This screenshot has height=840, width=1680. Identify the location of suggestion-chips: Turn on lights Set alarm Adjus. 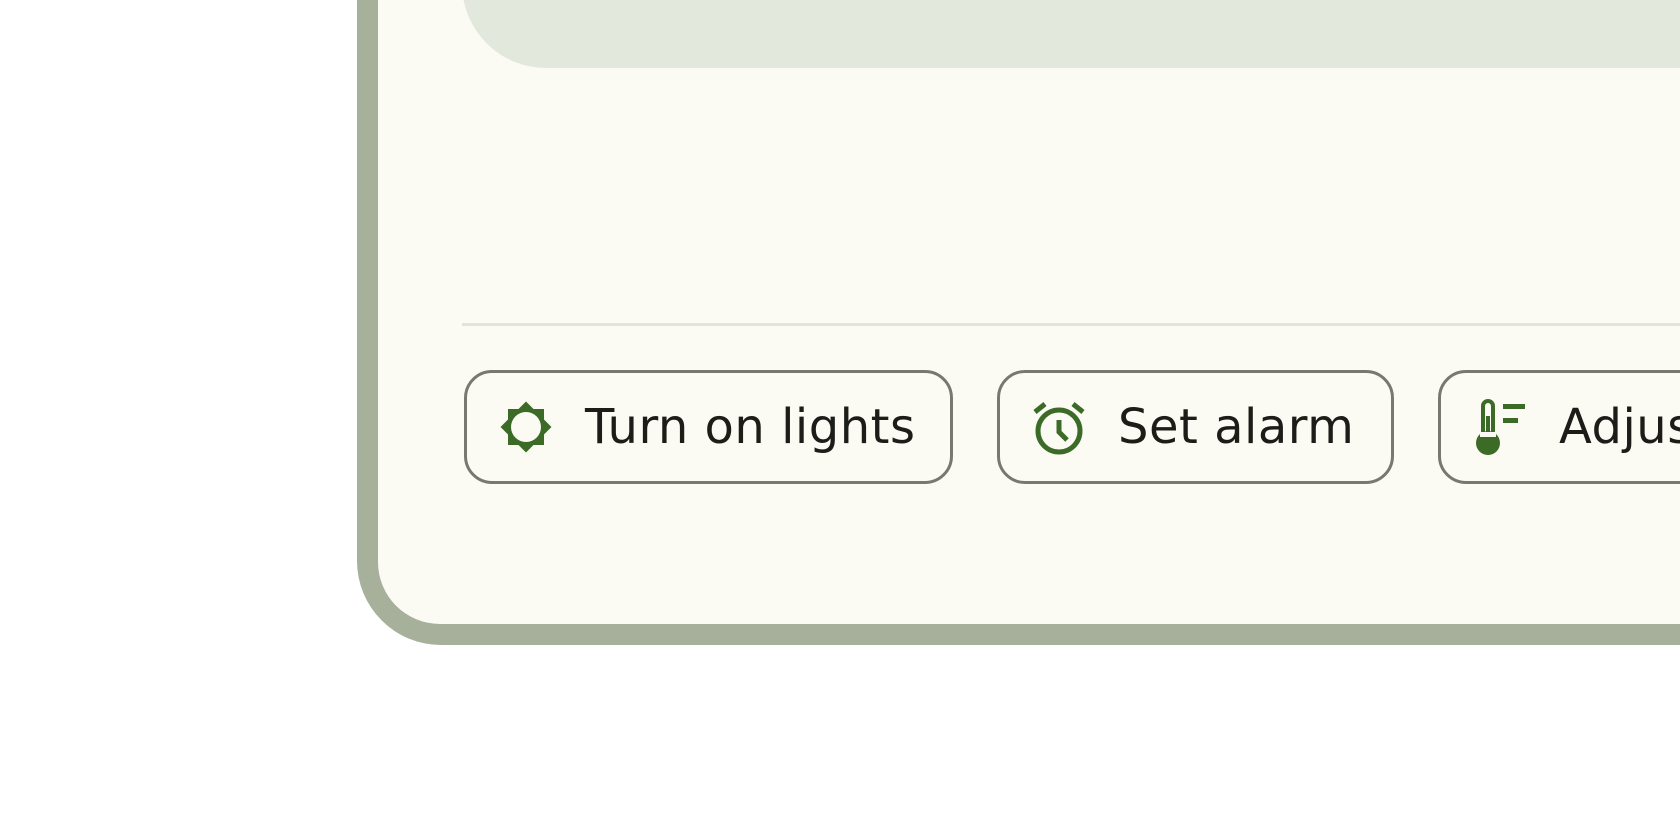
(1072, 427).